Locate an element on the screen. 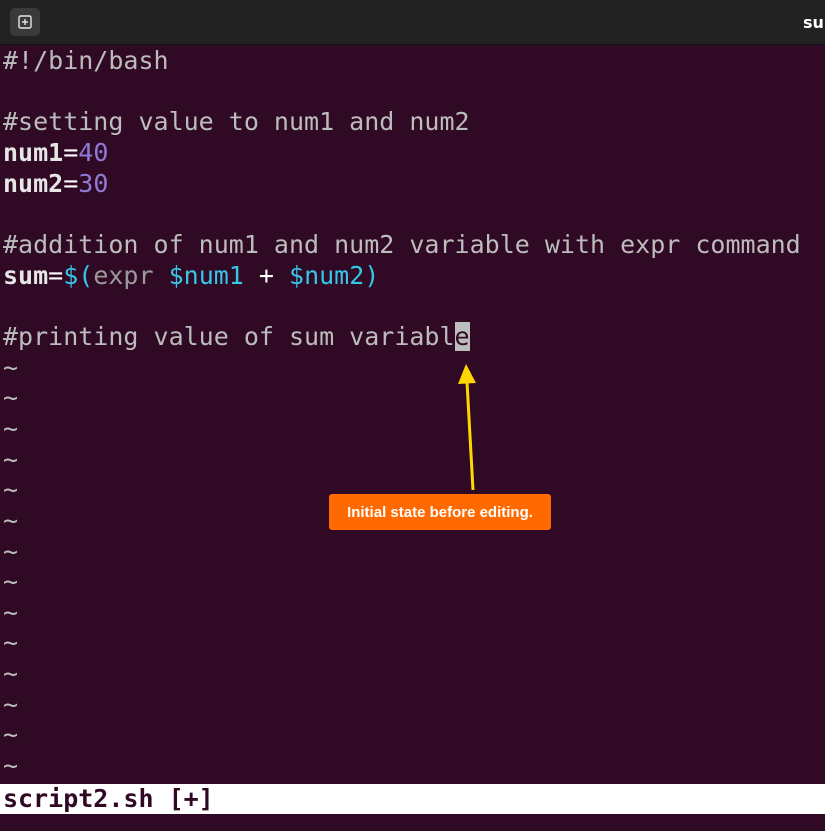 This screenshot has width=825, height=831. window-title: su is located at coordinates (813, 22).